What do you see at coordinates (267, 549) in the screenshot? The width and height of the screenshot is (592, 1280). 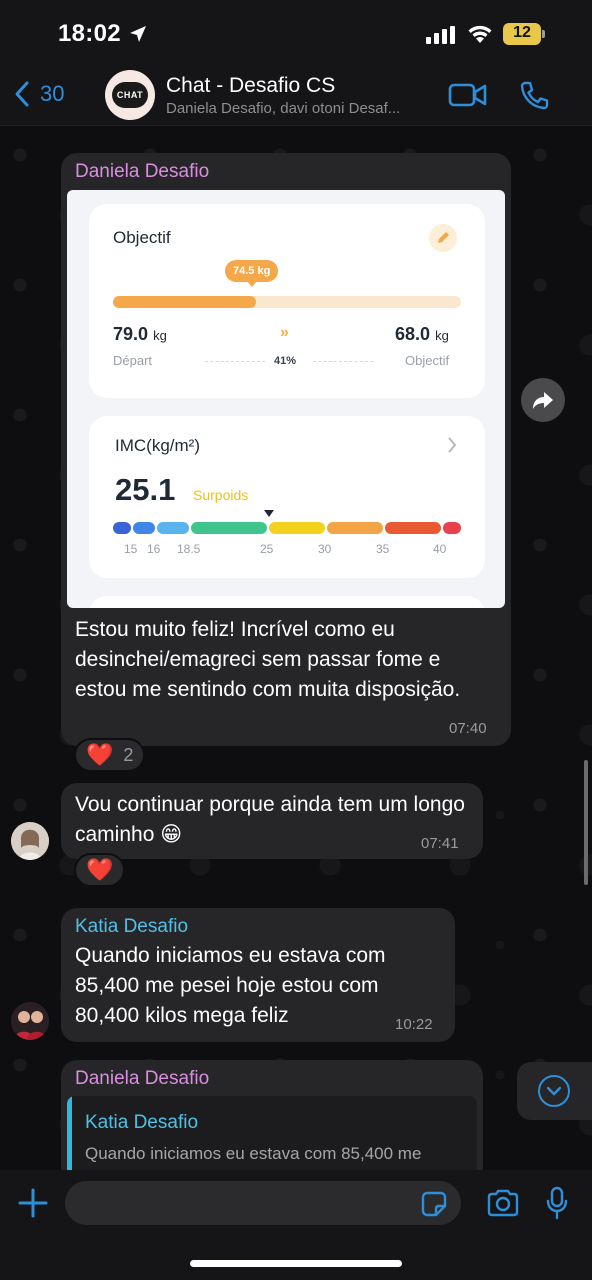 I see `imc-tick: 25` at bounding box center [267, 549].